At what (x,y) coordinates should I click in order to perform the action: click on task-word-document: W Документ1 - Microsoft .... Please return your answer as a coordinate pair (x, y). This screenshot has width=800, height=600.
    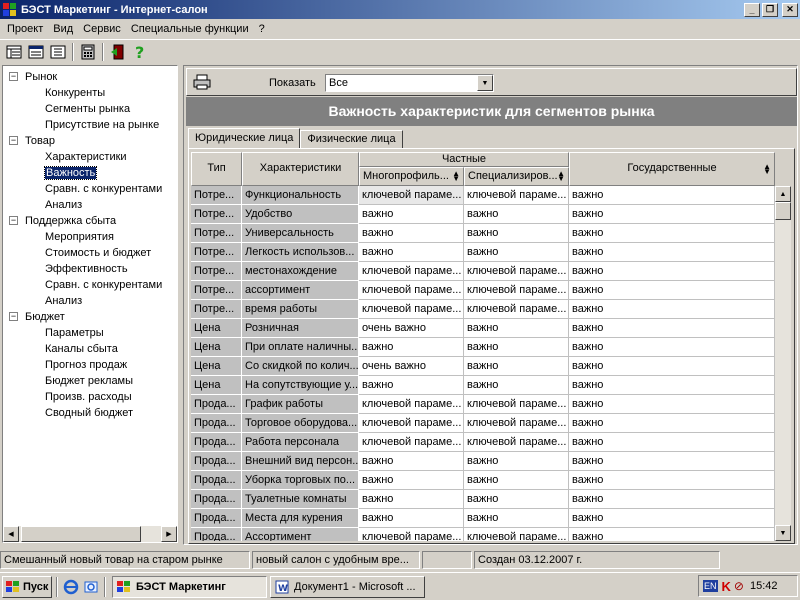
    Looking at the image, I should click on (347, 586).